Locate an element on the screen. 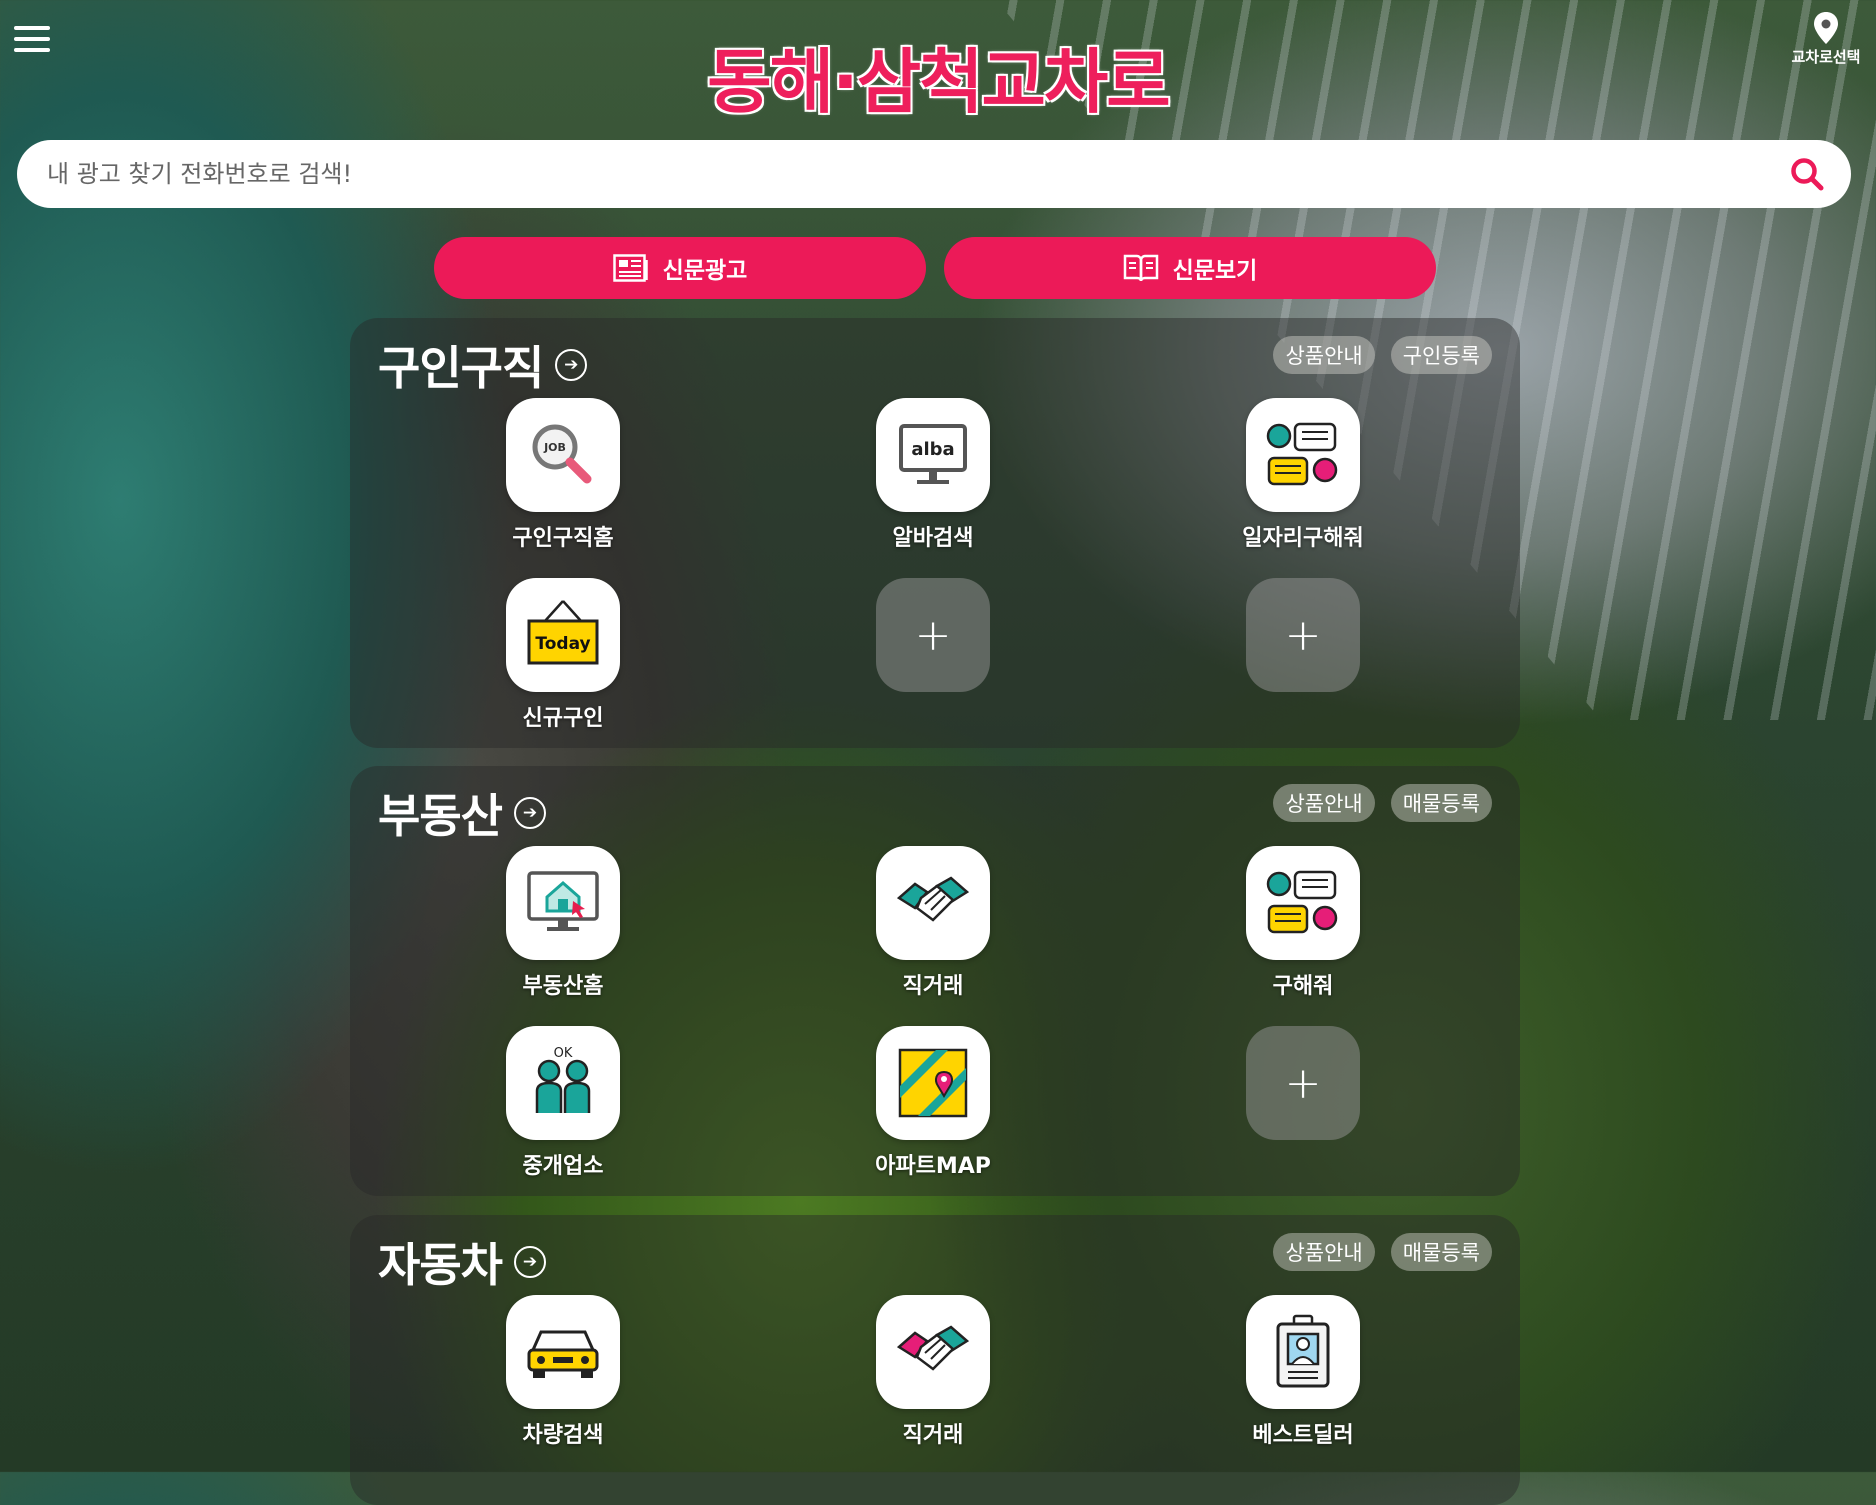 The width and height of the screenshot is (1876, 1505). newspaper-ad-label: 신문광고 is located at coordinates (705, 271).